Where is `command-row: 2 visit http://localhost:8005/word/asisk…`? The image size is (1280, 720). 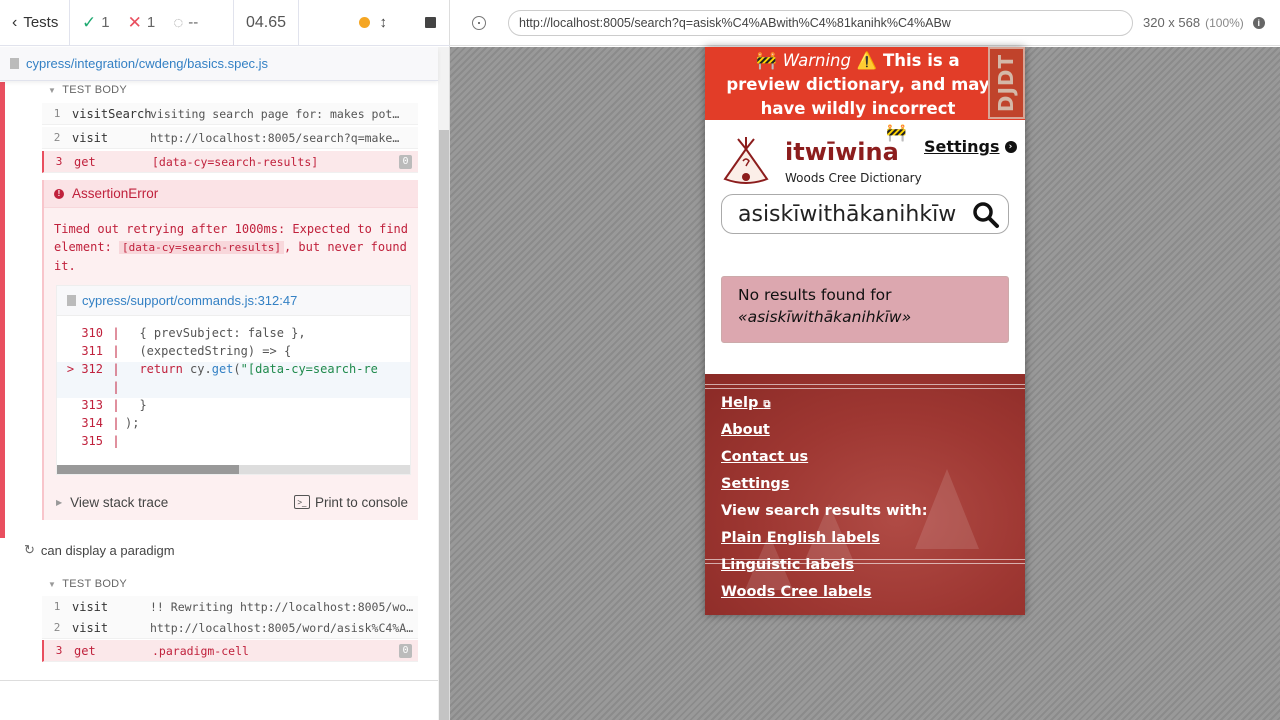 command-row: 2 visit http://localhost:8005/word/asisk… is located at coordinates (230, 628).